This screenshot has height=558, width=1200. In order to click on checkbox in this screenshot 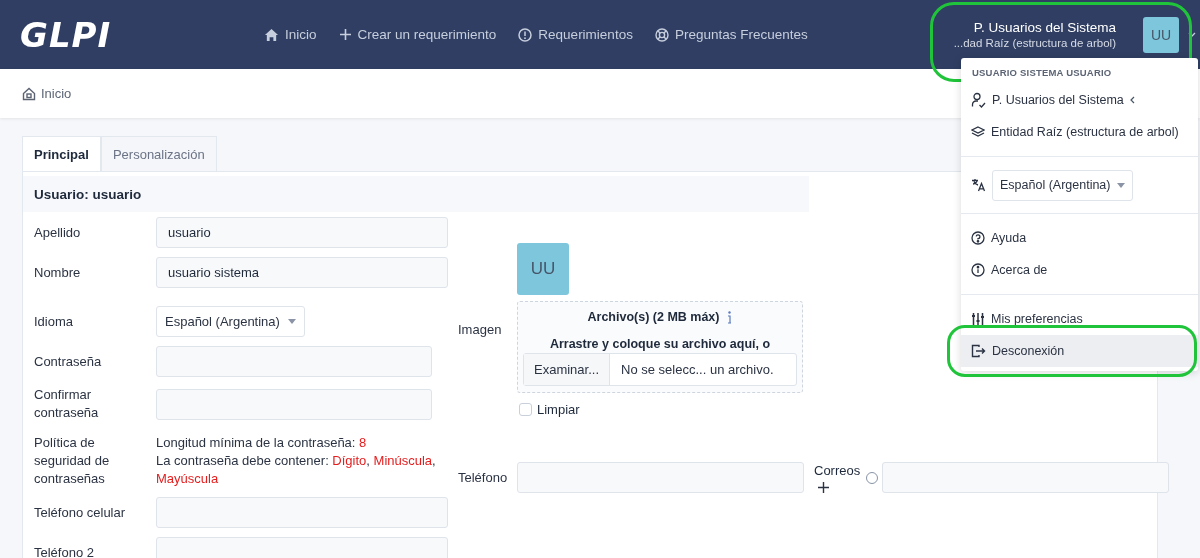, I will do `click(525, 409)`.